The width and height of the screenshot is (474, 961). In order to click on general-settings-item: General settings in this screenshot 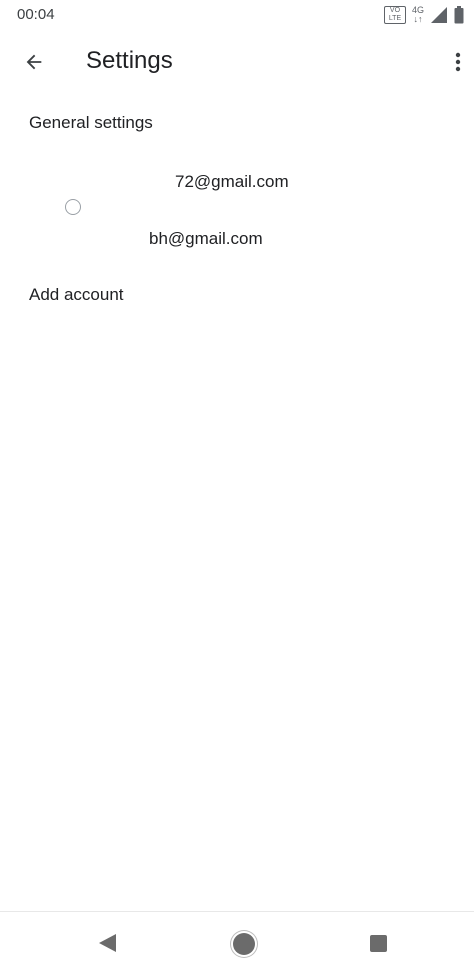, I will do `click(91, 123)`.